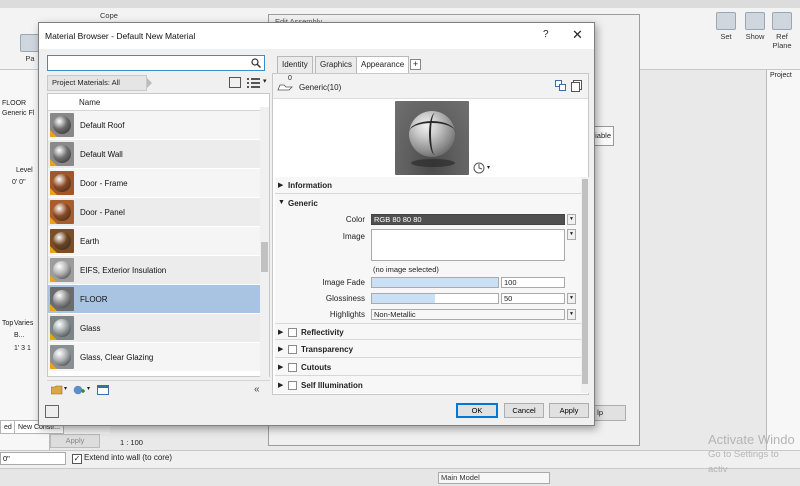 This screenshot has height=486, width=800. I want to click on show-icon, so click(755, 21).